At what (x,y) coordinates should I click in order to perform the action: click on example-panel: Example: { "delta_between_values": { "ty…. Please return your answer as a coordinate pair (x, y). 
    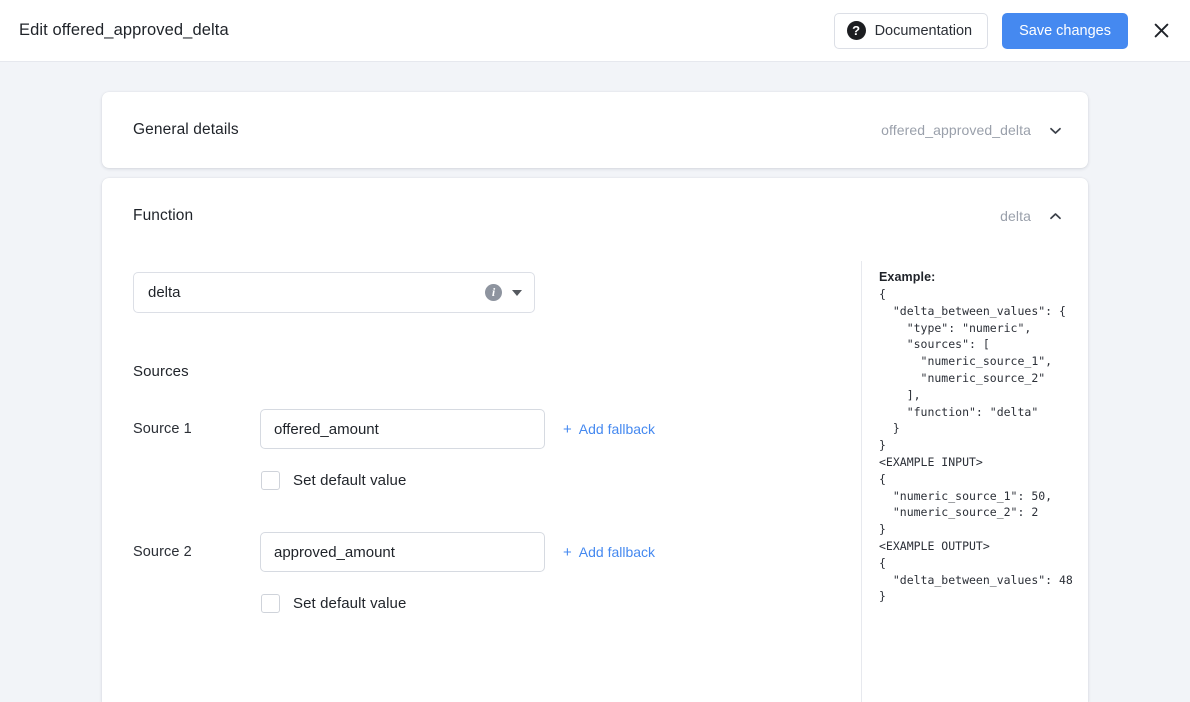
    Looking at the image, I should click on (975, 478).